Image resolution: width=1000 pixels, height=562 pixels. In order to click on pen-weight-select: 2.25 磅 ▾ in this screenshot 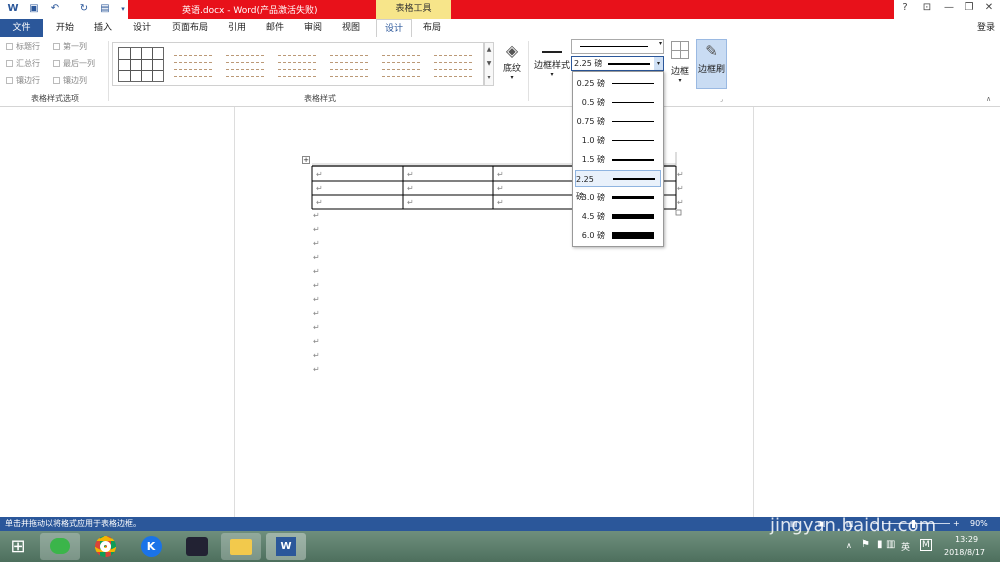, I will do `click(617, 63)`.